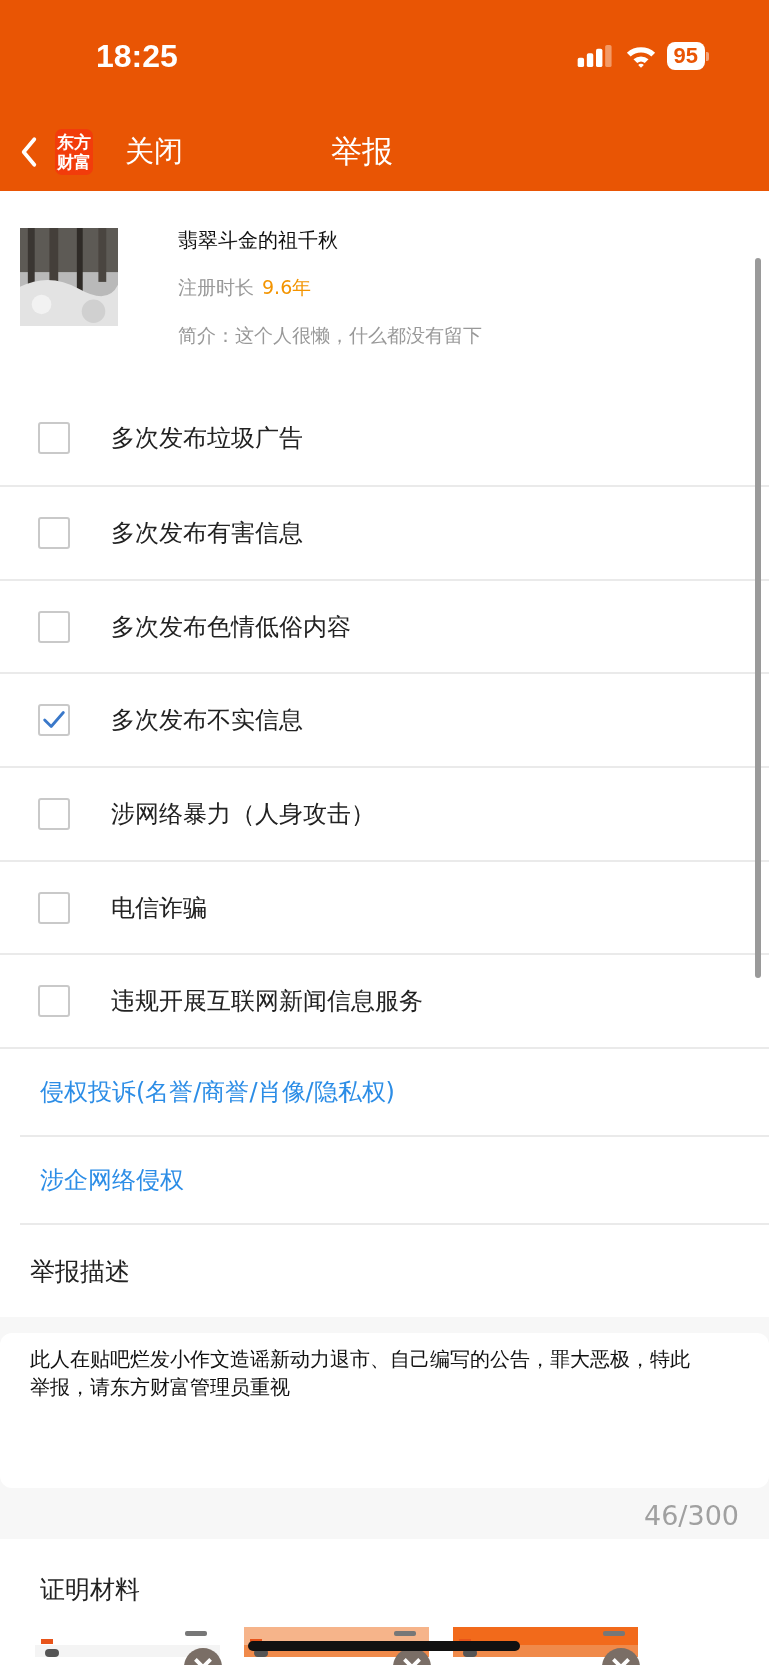  What do you see at coordinates (758, 618) in the screenshot?
I see `scrollbar` at bounding box center [758, 618].